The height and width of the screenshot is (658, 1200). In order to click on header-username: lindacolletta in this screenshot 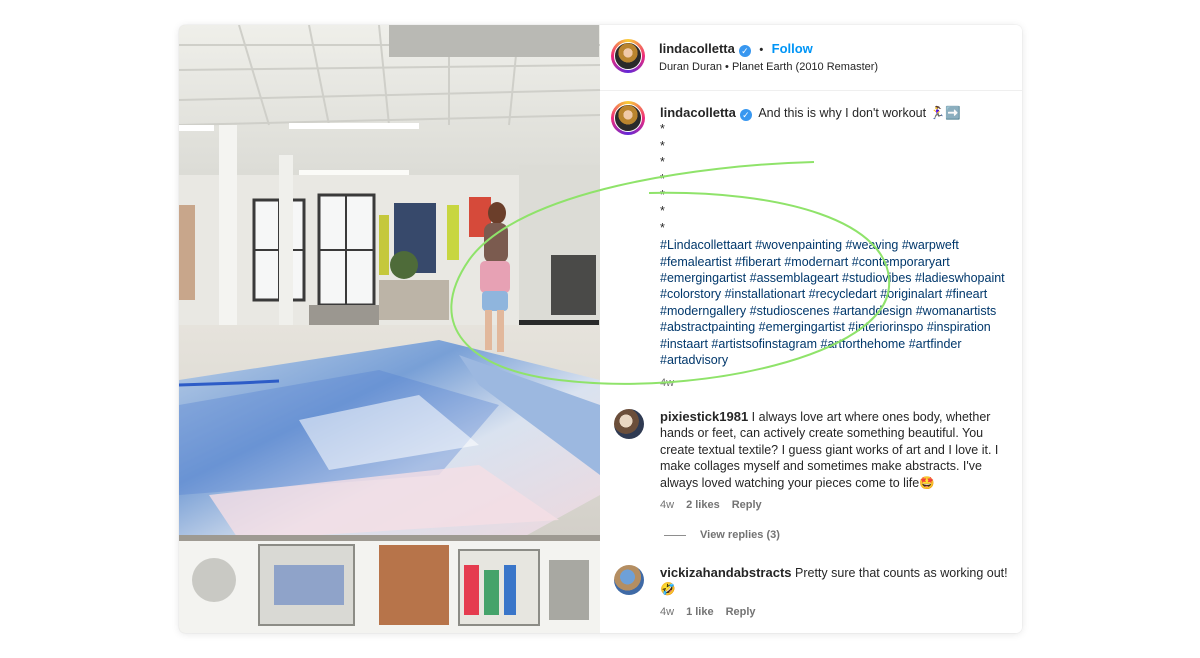, I will do `click(697, 48)`.